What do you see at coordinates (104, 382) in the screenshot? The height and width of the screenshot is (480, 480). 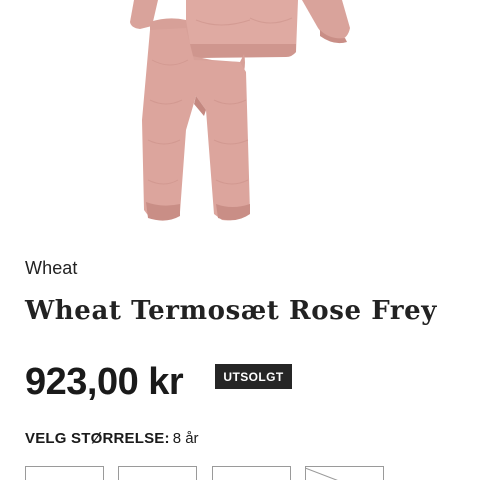 I see `product-price: 923,00 kr` at bounding box center [104, 382].